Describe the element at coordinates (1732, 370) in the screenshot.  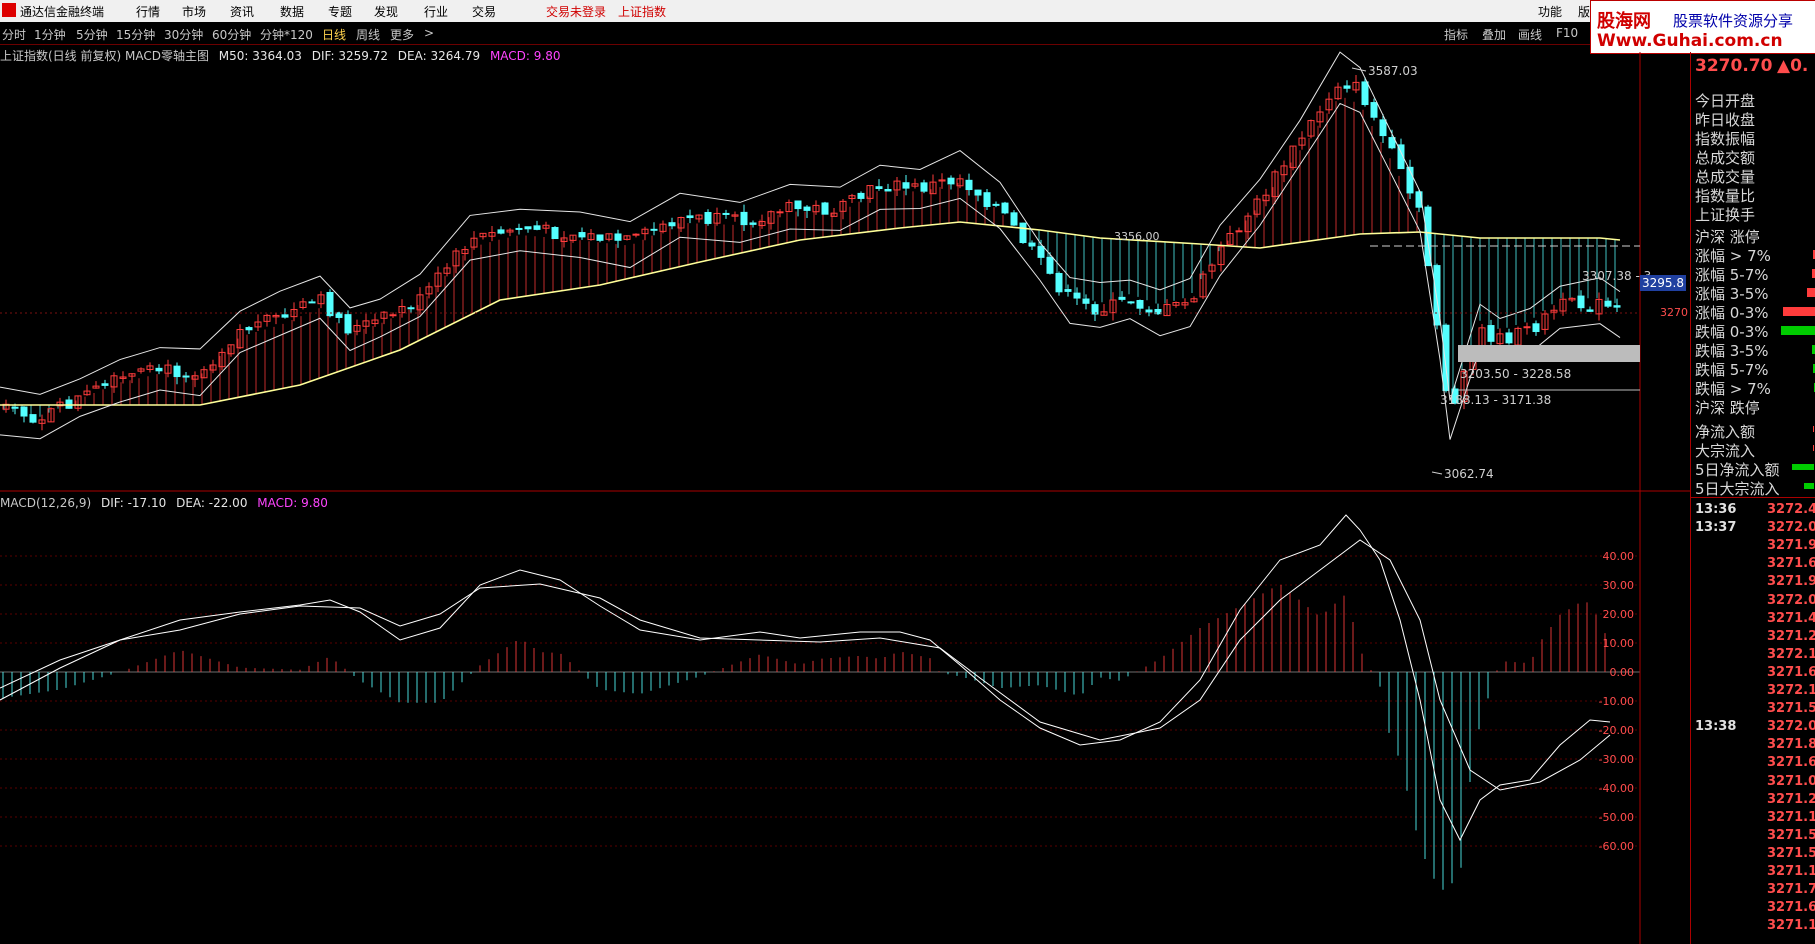
I see `breadth-label: 跌幅 5-7%` at that location.